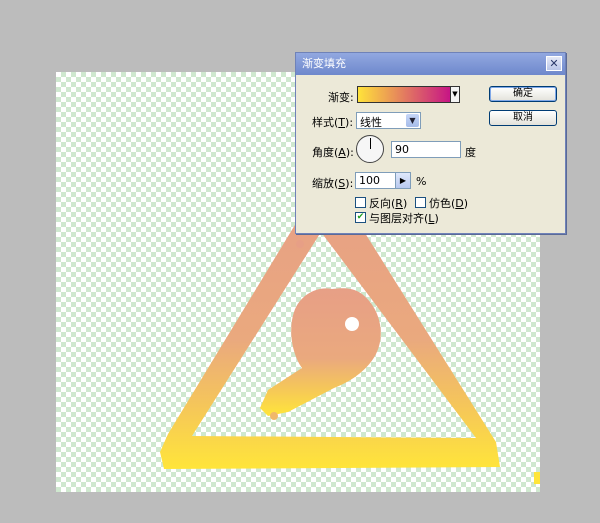 The image size is (600, 523). Describe the element at coordinates (333, 122) in the screenshot. I see `style-label: 样式(T):` at that location.